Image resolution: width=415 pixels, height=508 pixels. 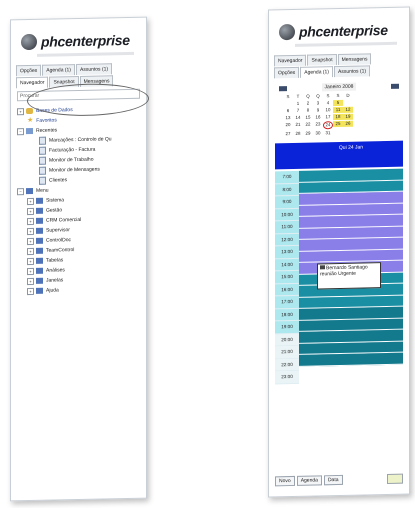 What do you see at coordinates (328, 133) in the screenshot?
I see `calendar-day: 31` at bounding box center [328, 133].